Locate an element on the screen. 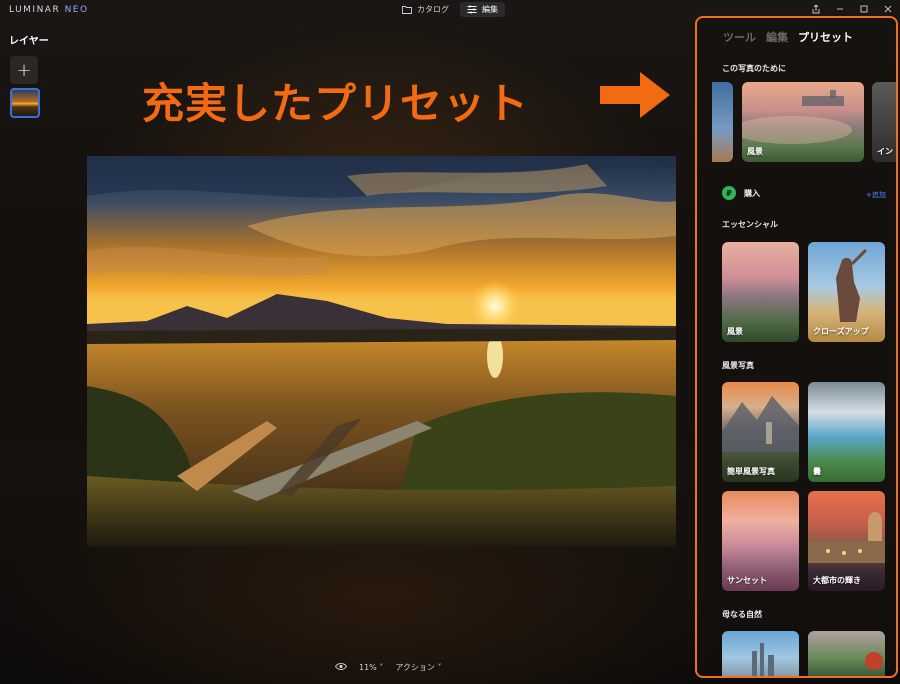  layers-title: レイヤー is located at coordinates (29, 41).